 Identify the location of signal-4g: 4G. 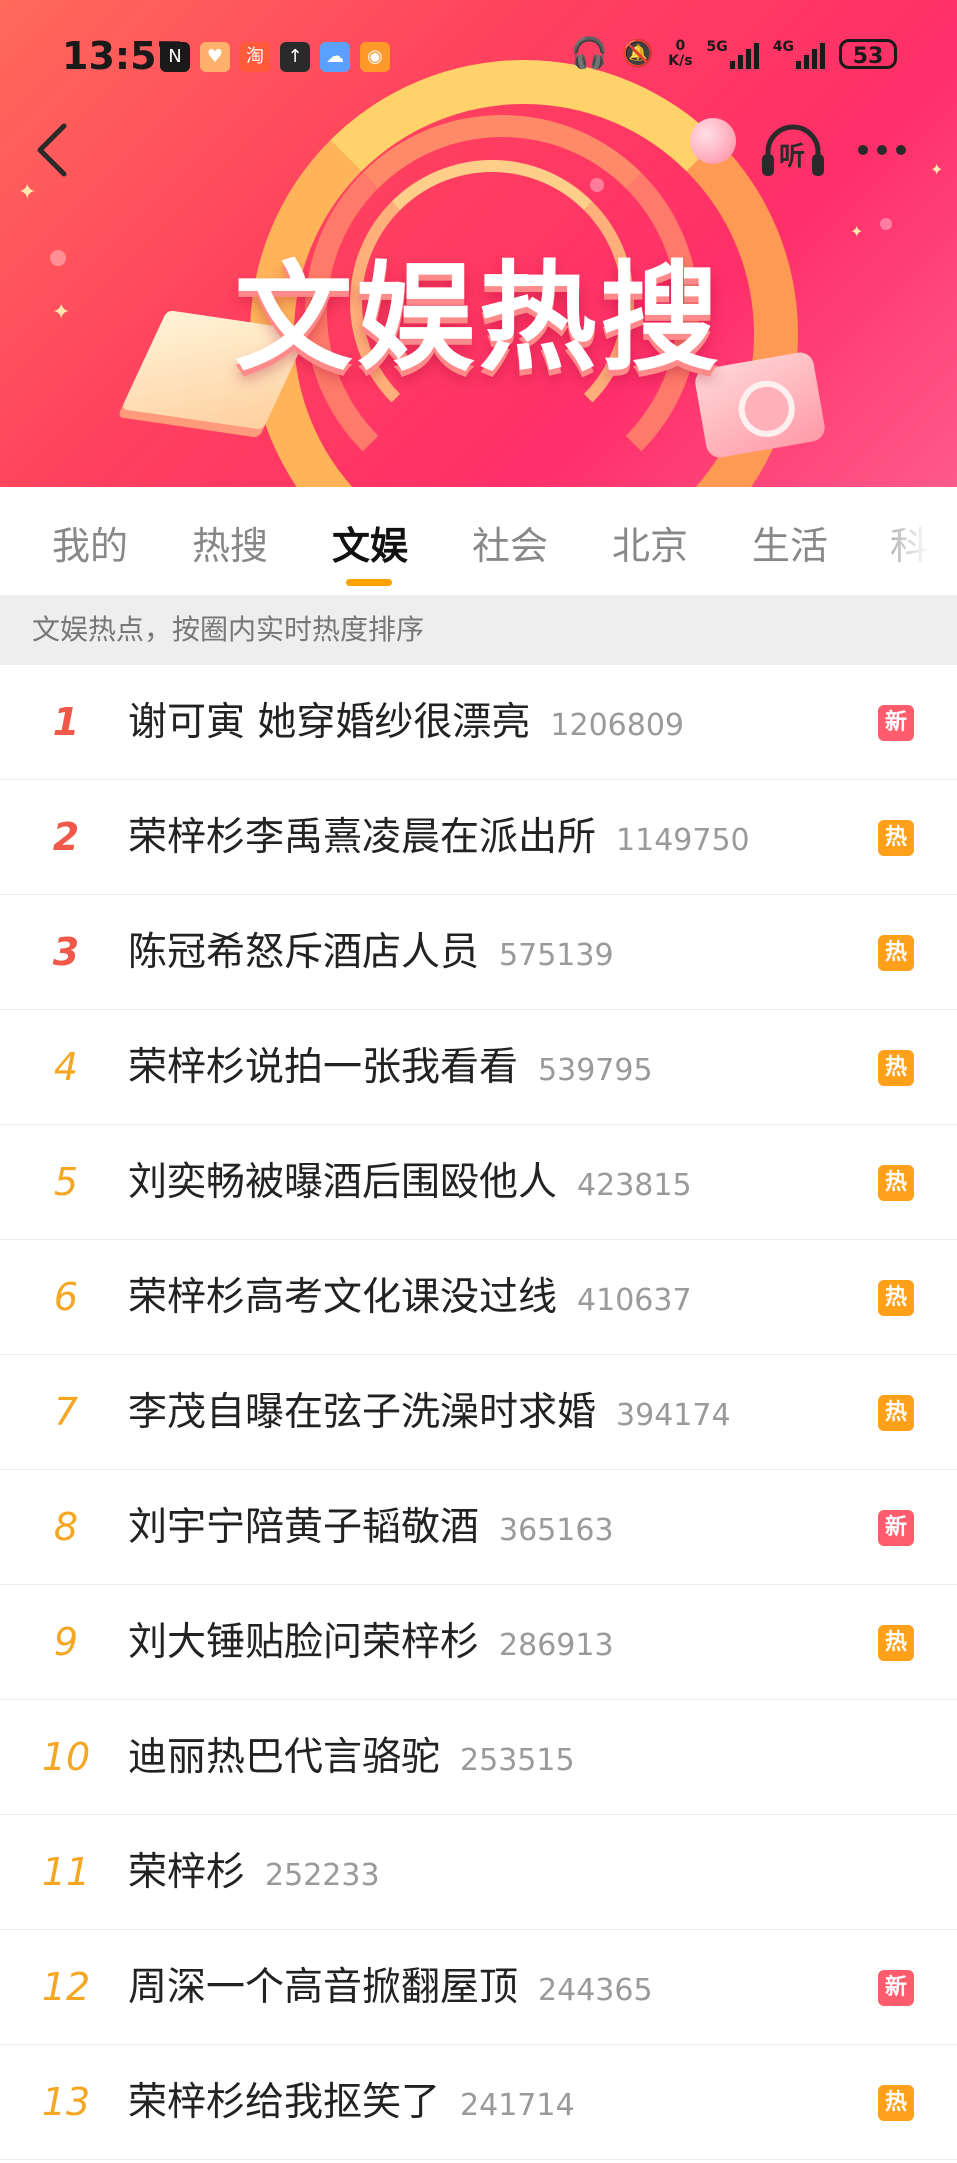
(799, 54).